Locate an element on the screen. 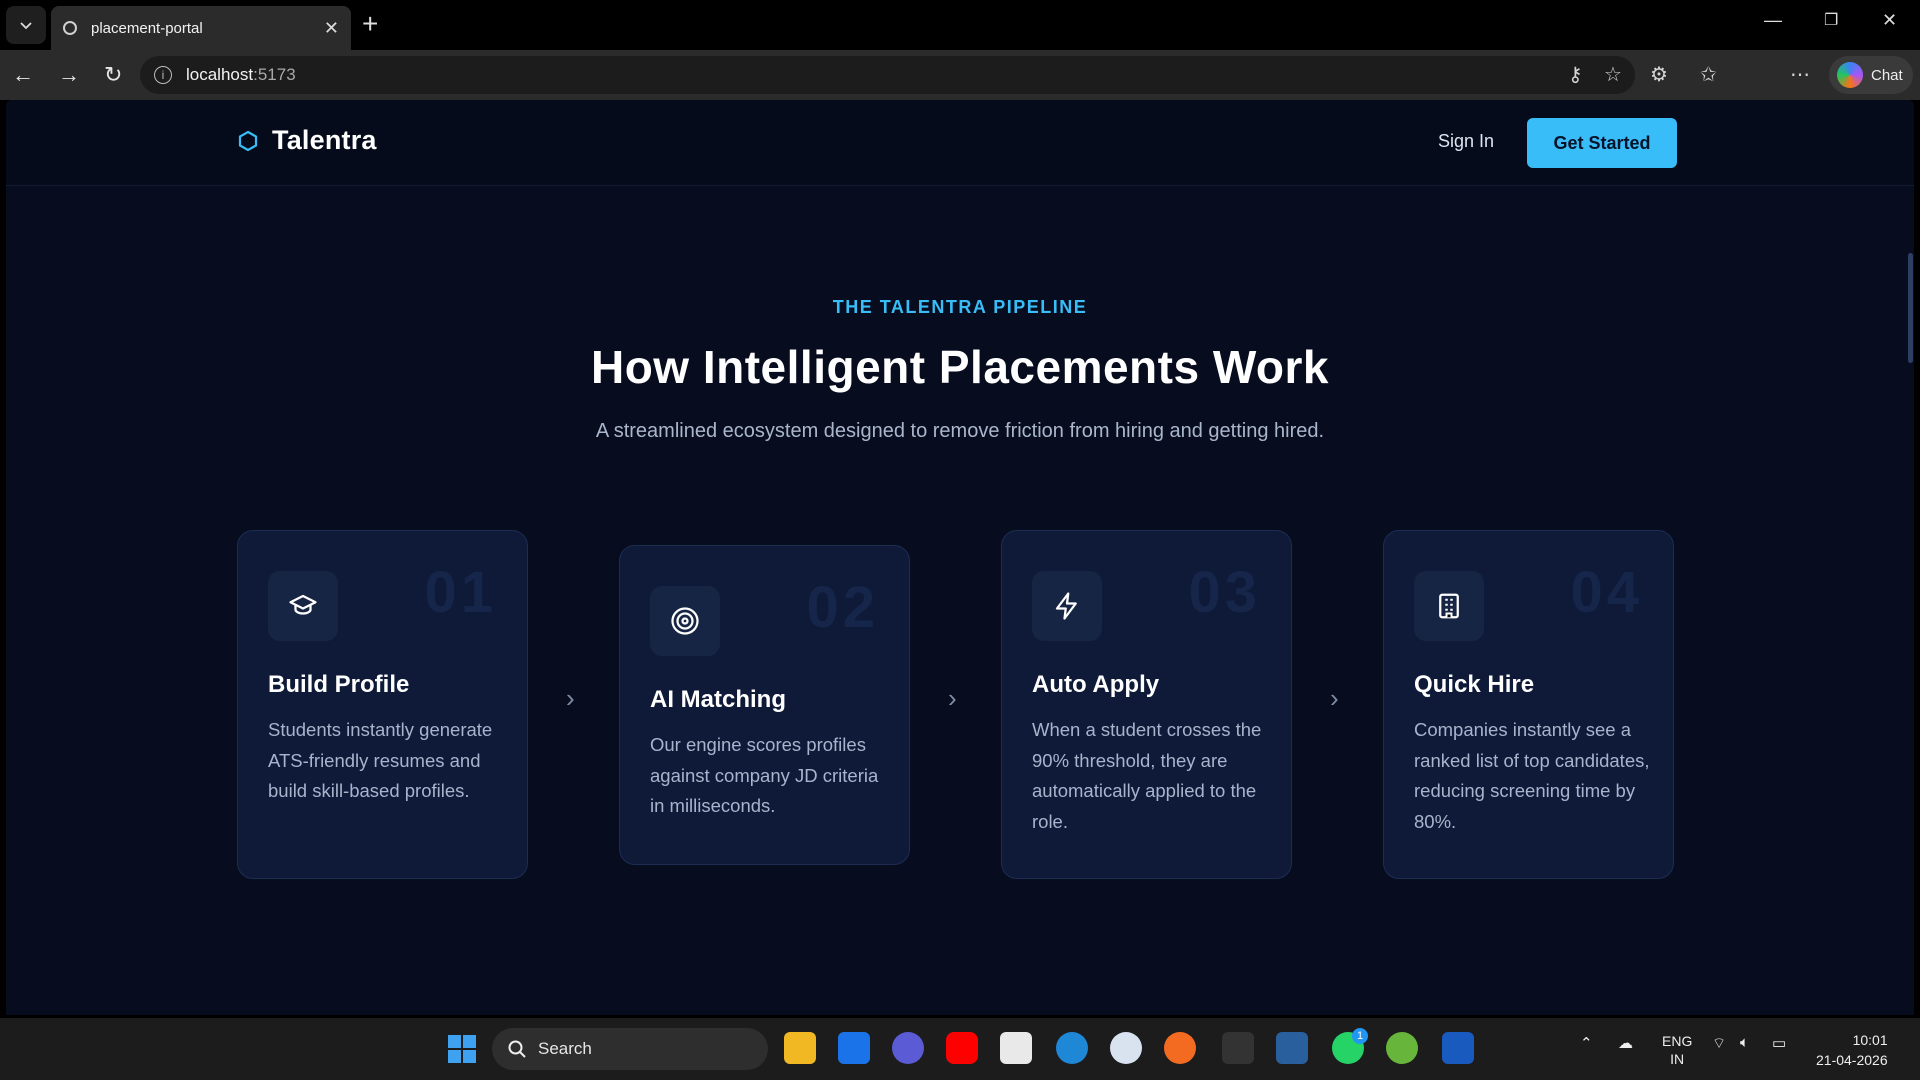  copilot-icon is located at coordinates (1850, 75).